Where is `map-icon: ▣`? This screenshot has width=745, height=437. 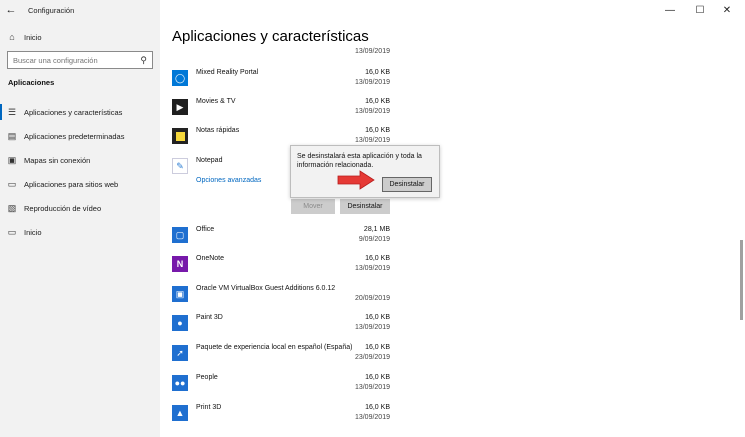
map-icon: ▣ is located at coordinates (12, 159).